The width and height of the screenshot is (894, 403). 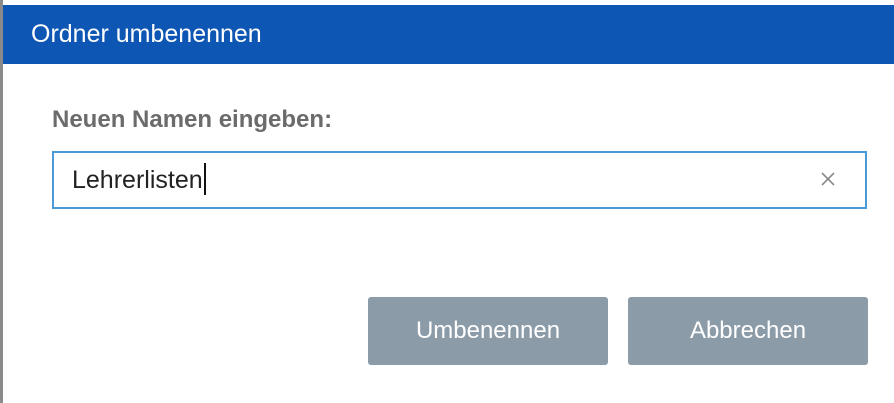 What do you see at coordinates (204, 179) in the screenshot?
I see `text-caret` at bounding box center [204, 179].